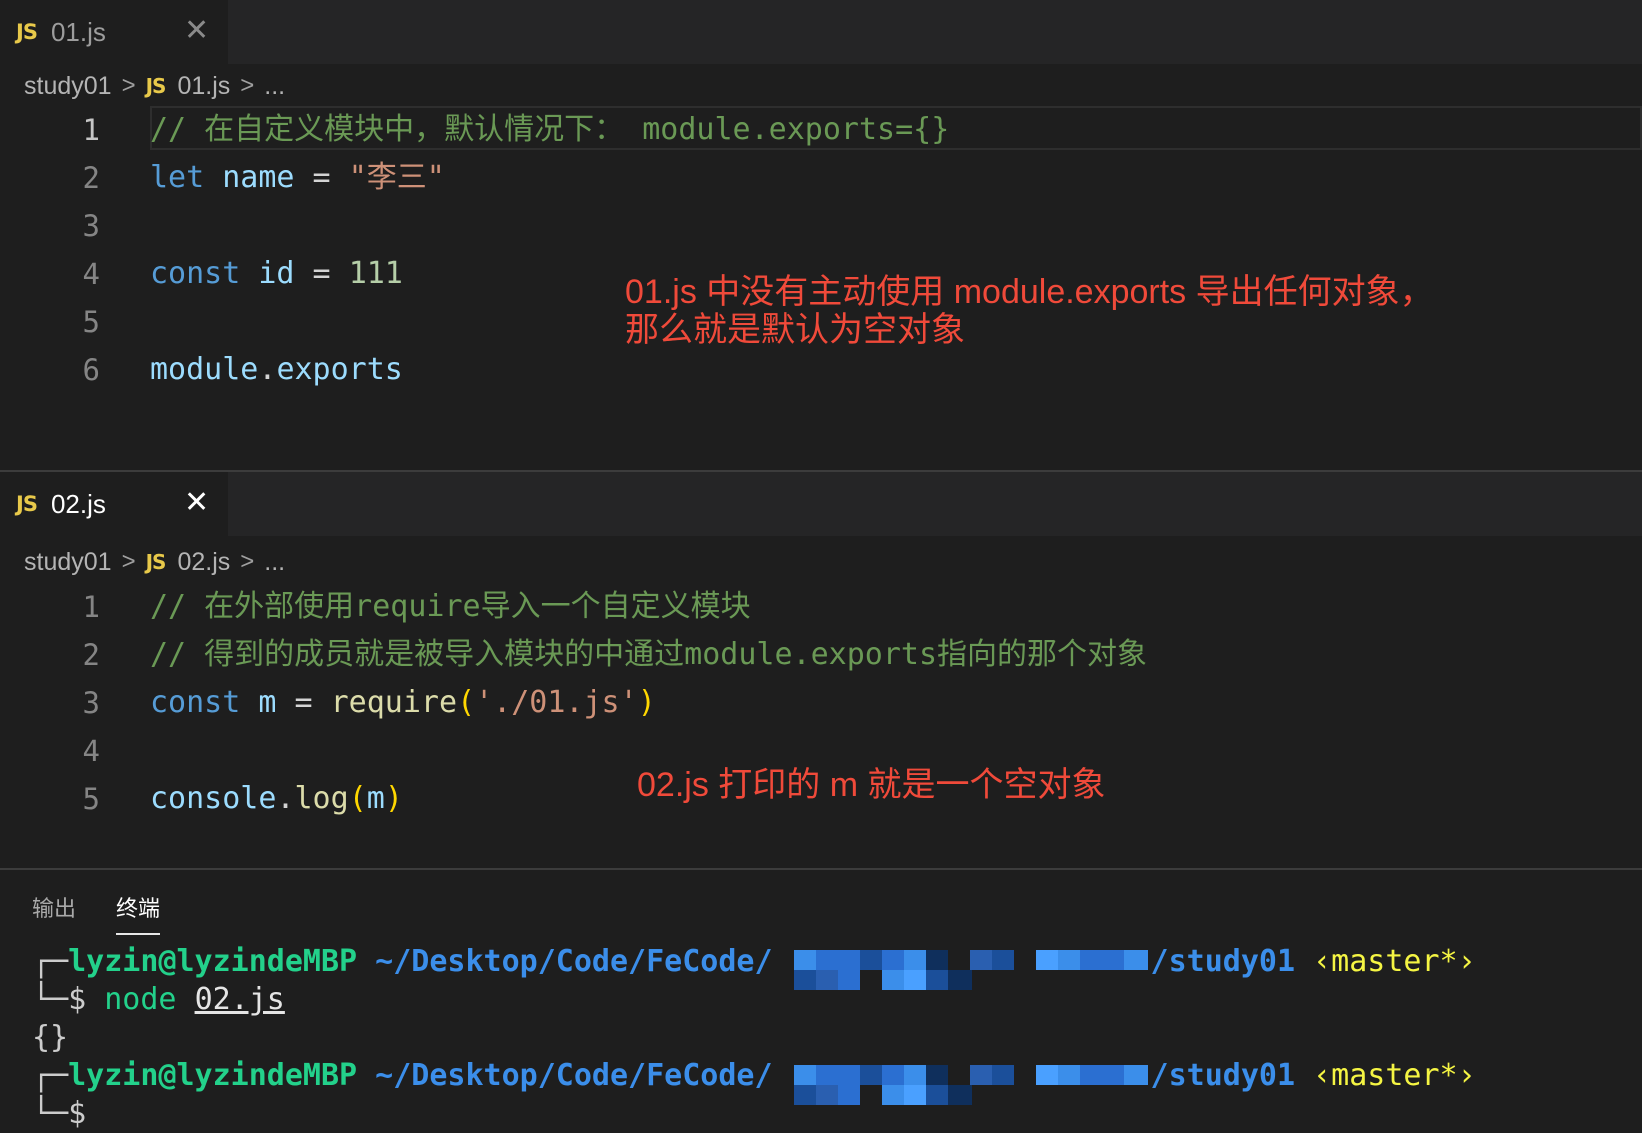 This screenshot has height=1133, width=1642. What do you see at coordinates (821, 178) in the screenshot?
I see `code-line: 2 let name = "李三"` at bounding box center [821, 178].